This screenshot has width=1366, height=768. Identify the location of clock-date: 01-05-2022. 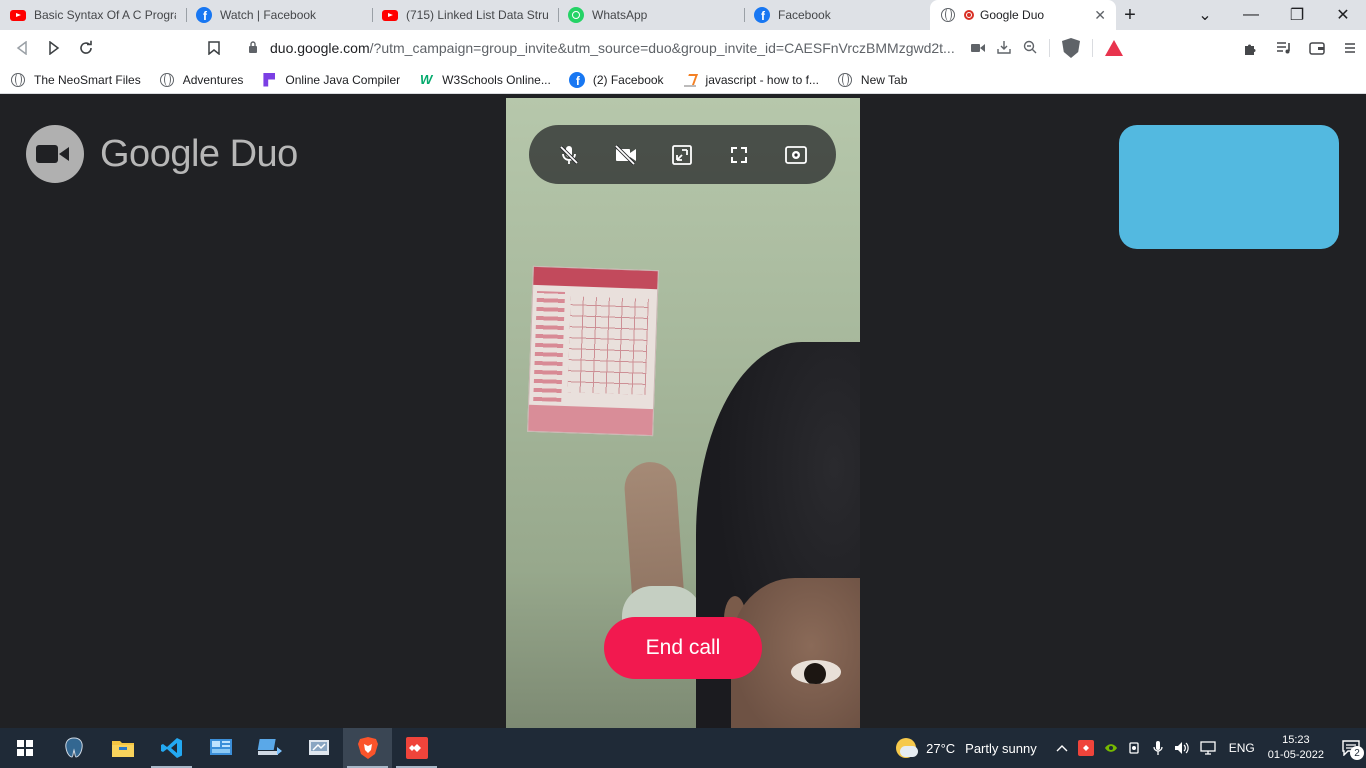
(1295, 755).